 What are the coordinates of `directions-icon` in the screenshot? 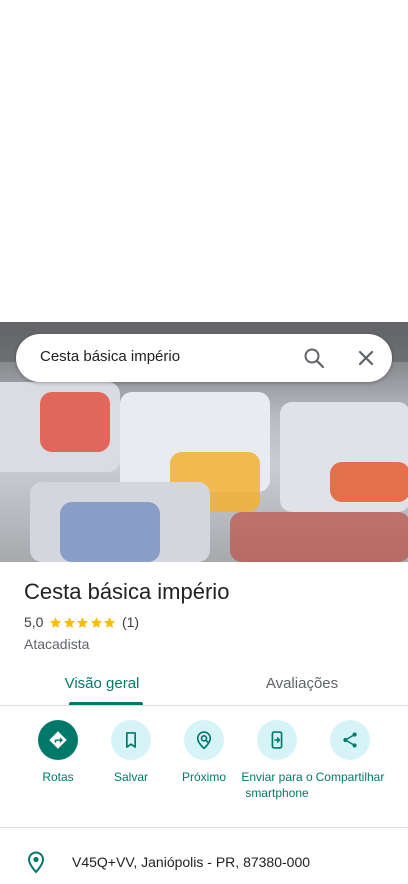 It's located at (58, 740).